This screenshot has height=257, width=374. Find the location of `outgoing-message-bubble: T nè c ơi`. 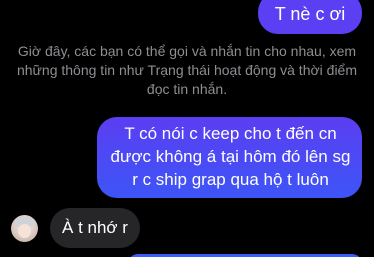

outgoing-message-bubble: T nè c ơi is located at coordinates (310, 17).